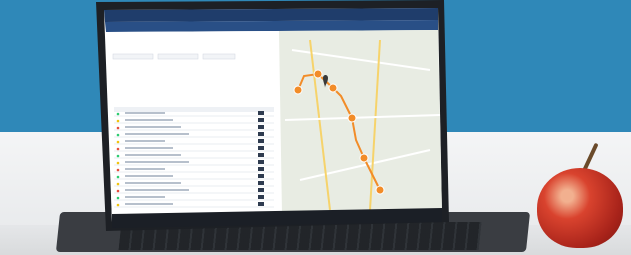 This screenshot has height=255, width=631. What do you see at coordinates (271, 26) in the screenshot?
I see `app-navbar` at bounding box center [271, 26].